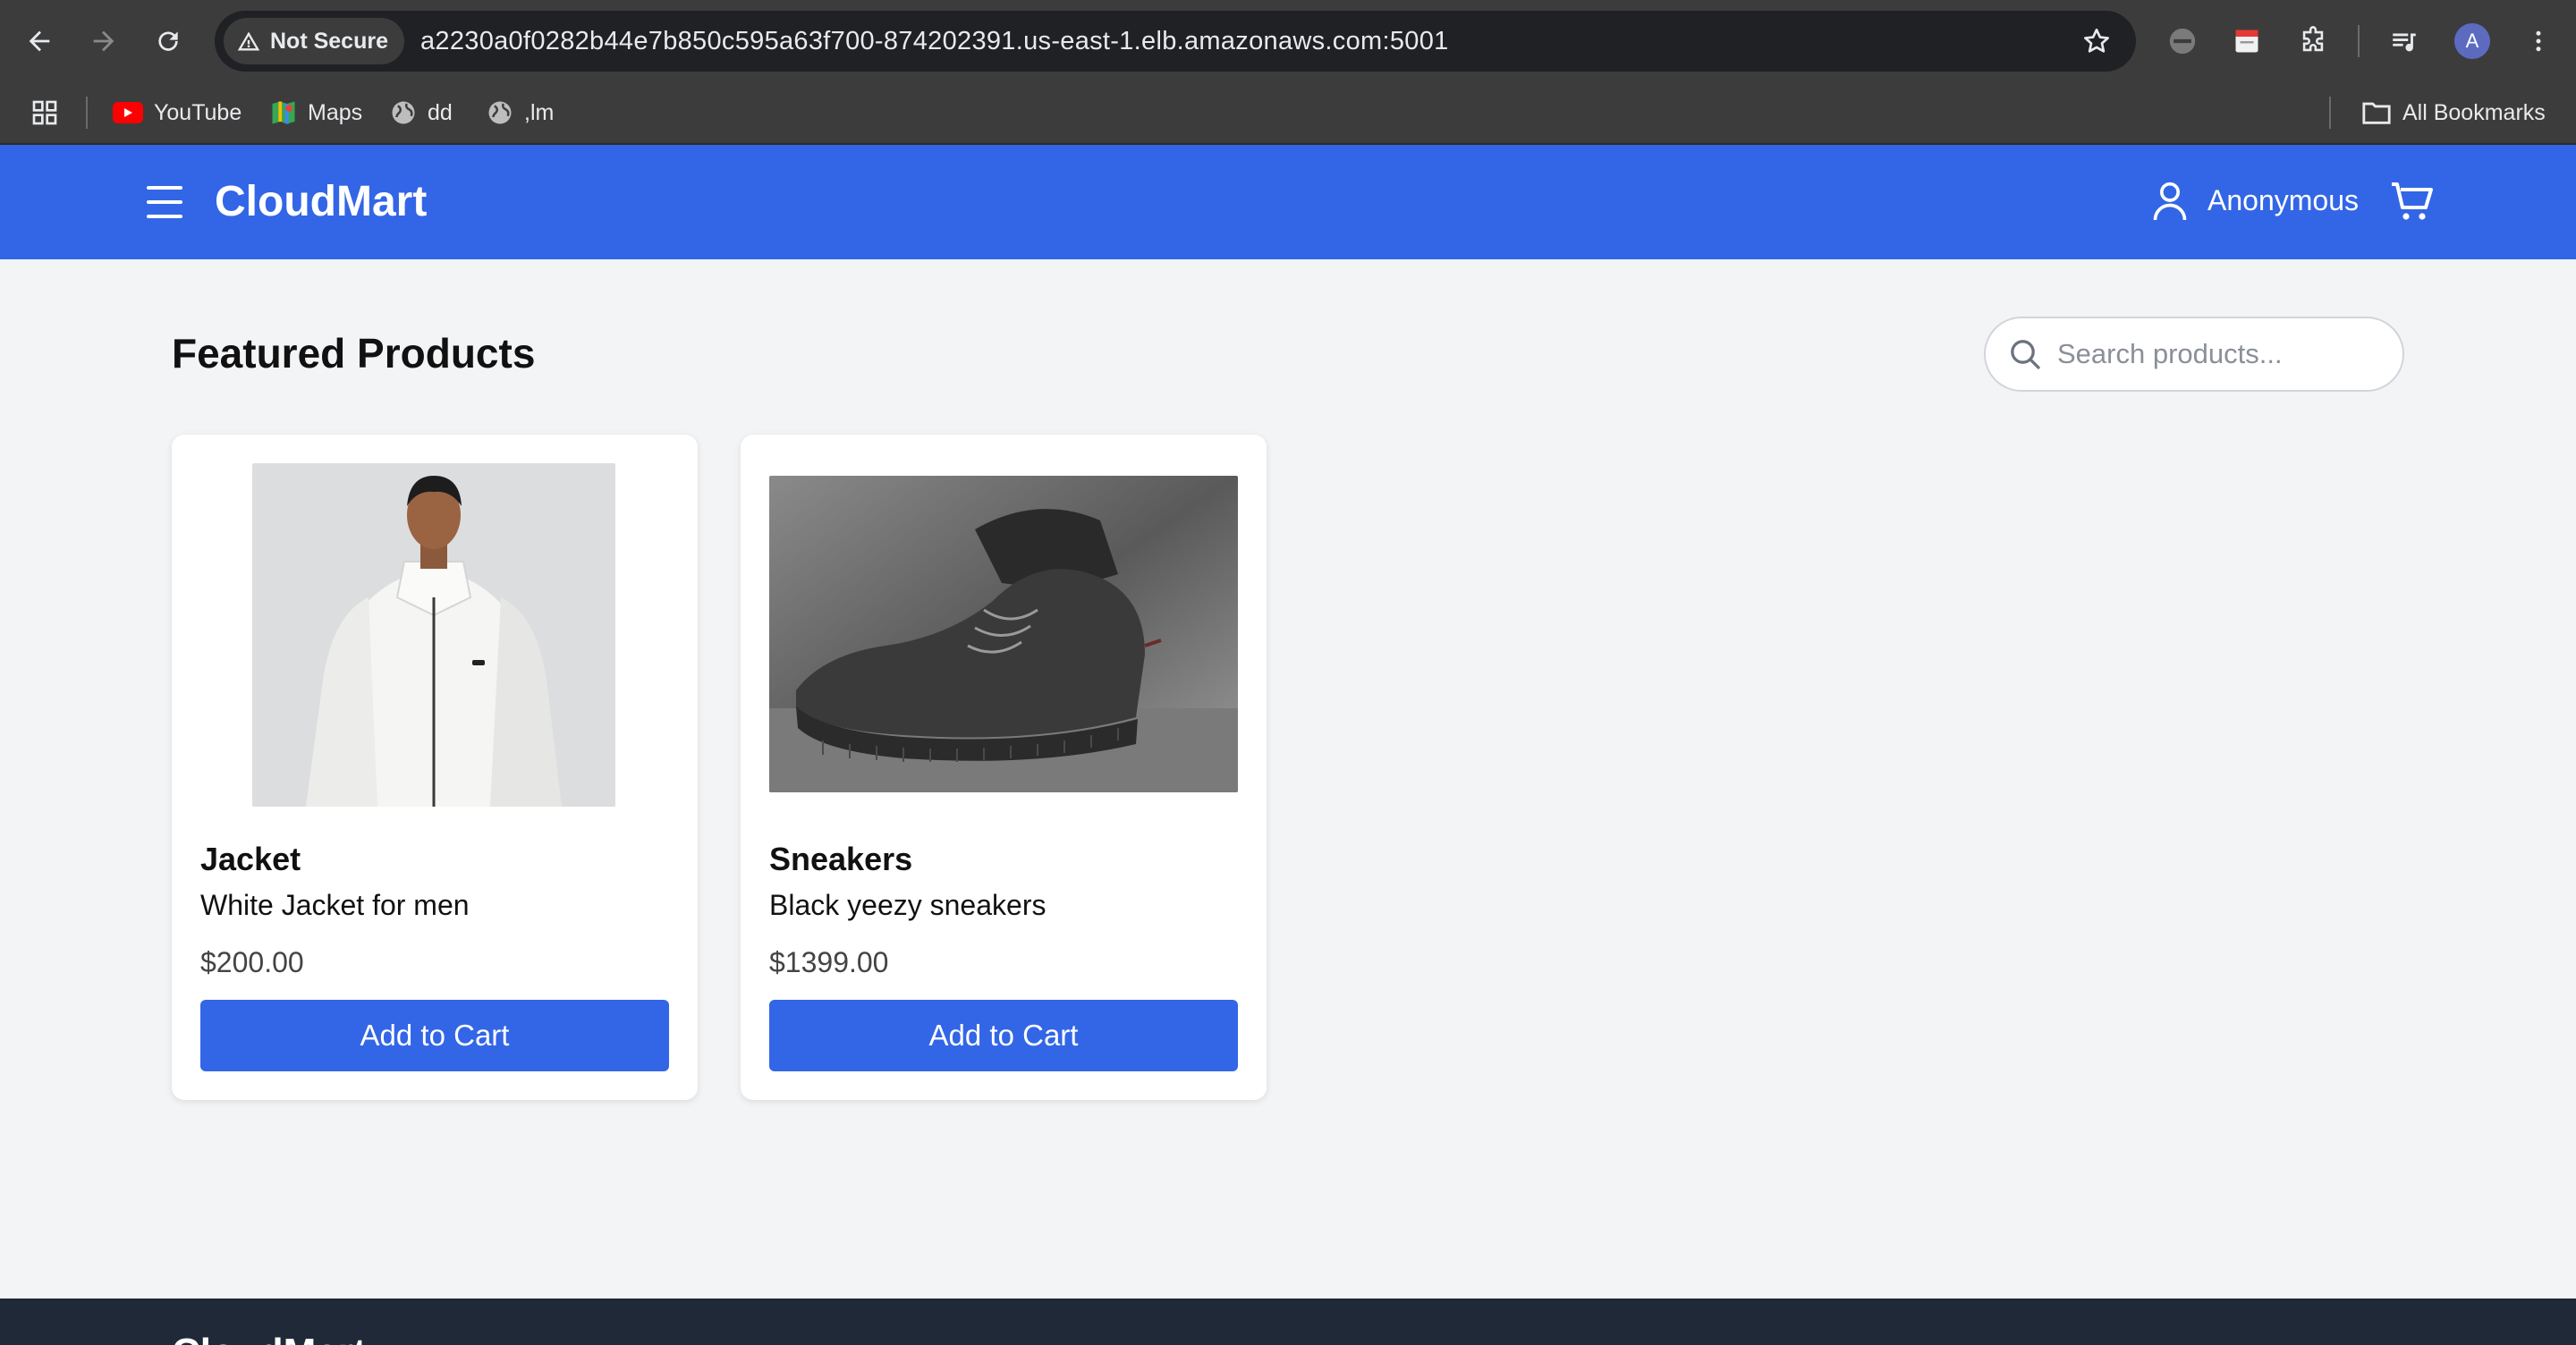 This screenshot has height=1345, width=2576. What do you see at coordinates (2170, 201) in the screenshot?
I see `user-icon` at bounding box center [2170, 201].